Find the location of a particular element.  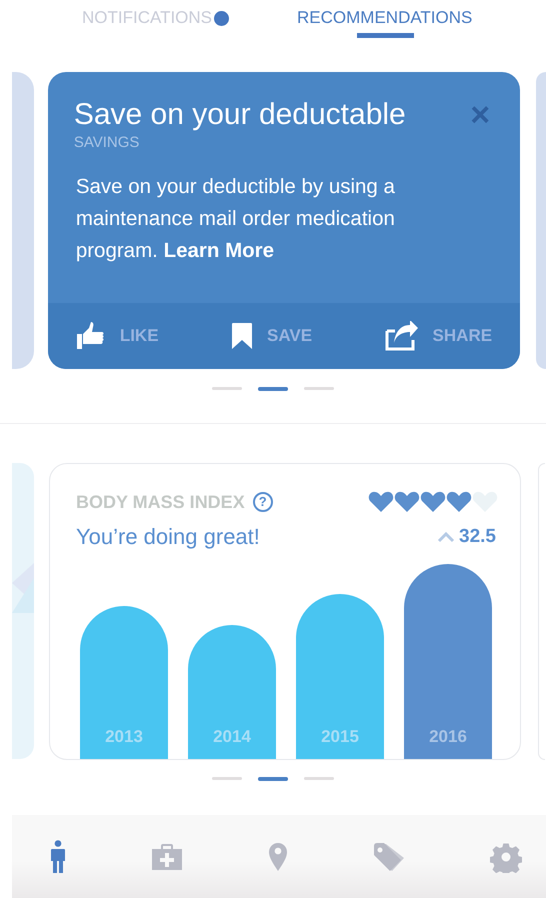

like-button: LIKE is located at coordinates (117, 336).